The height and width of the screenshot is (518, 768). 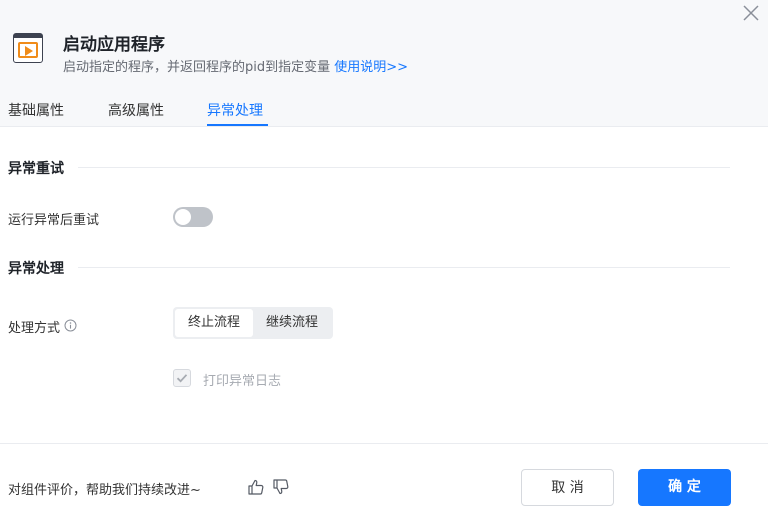 What do you see at coordinates (242, 381) in the screenshot?
I see `print-log-label: 打印异常日志` at bounding box center [242, 381].